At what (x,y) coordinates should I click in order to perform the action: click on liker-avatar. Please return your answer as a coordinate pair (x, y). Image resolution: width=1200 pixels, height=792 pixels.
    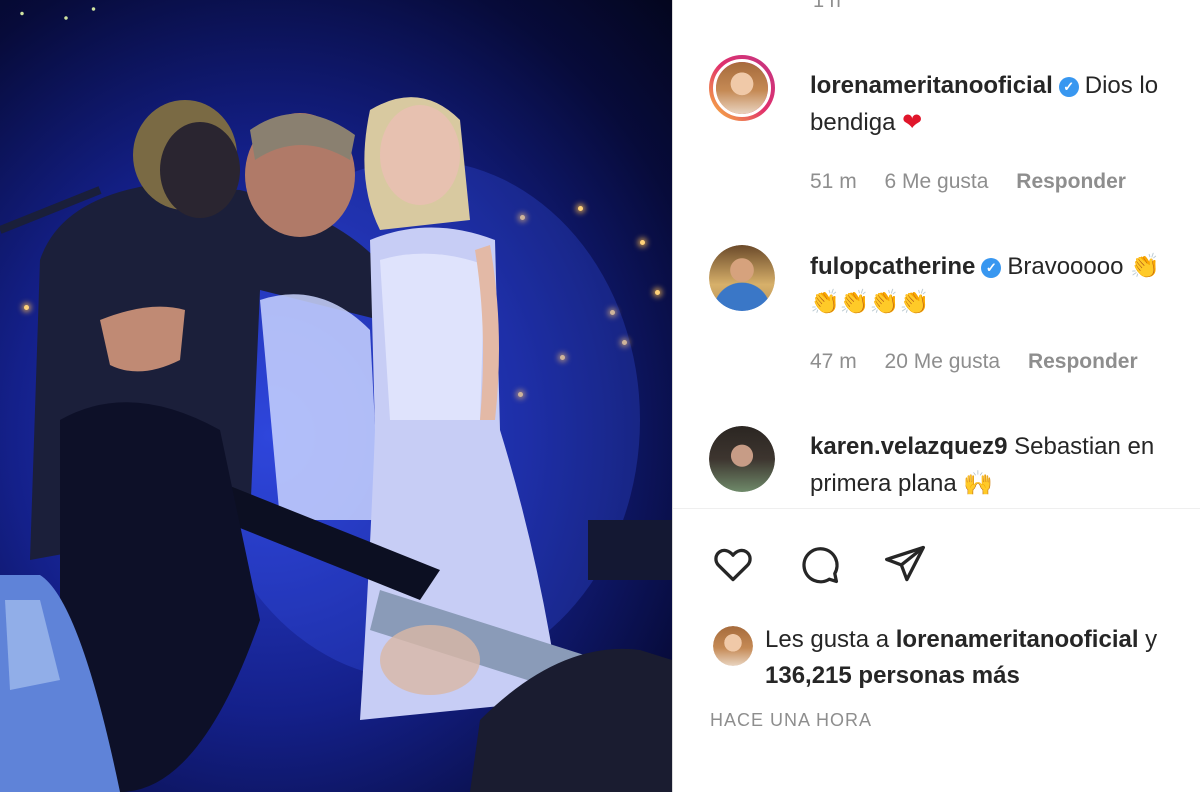
    Looking at the image, I should click on (733, 646).